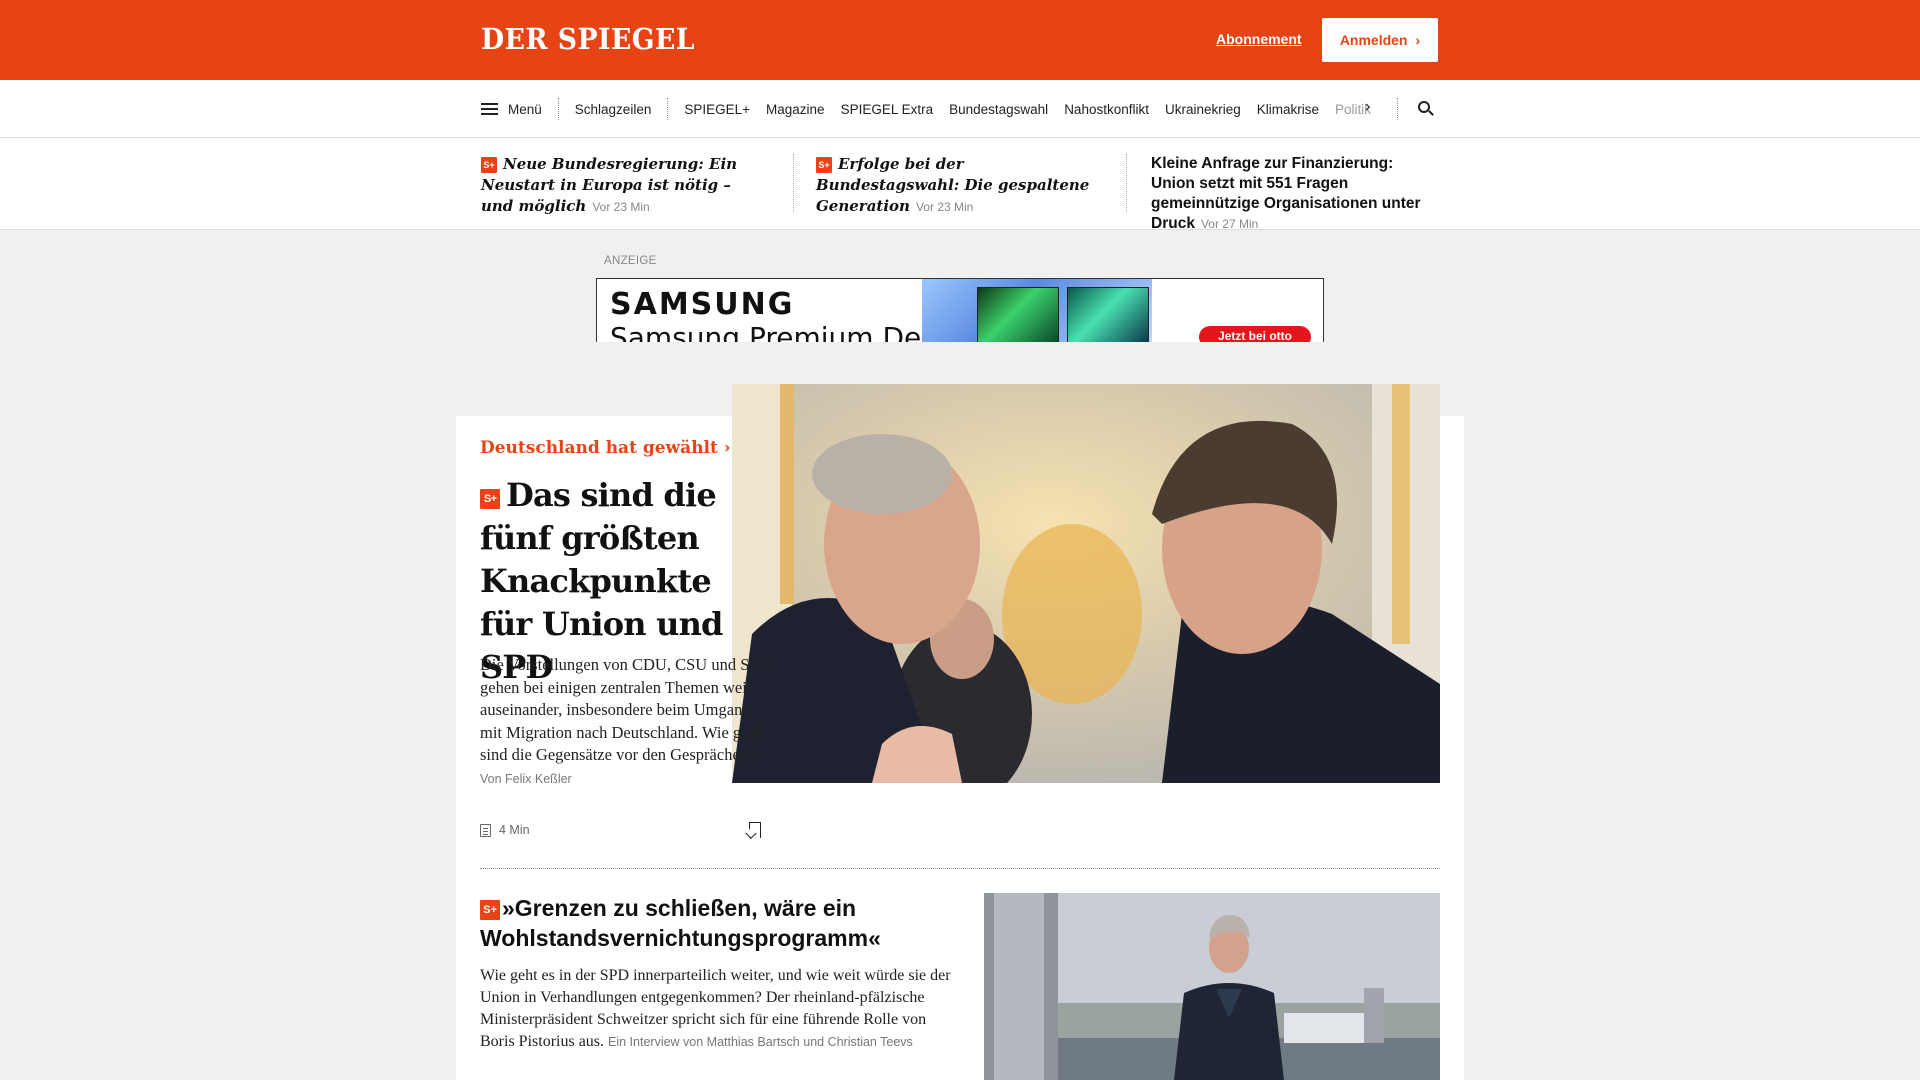 This screenshot has height=1080, width=1920. I want to click on article-divider, so click(960, 868).